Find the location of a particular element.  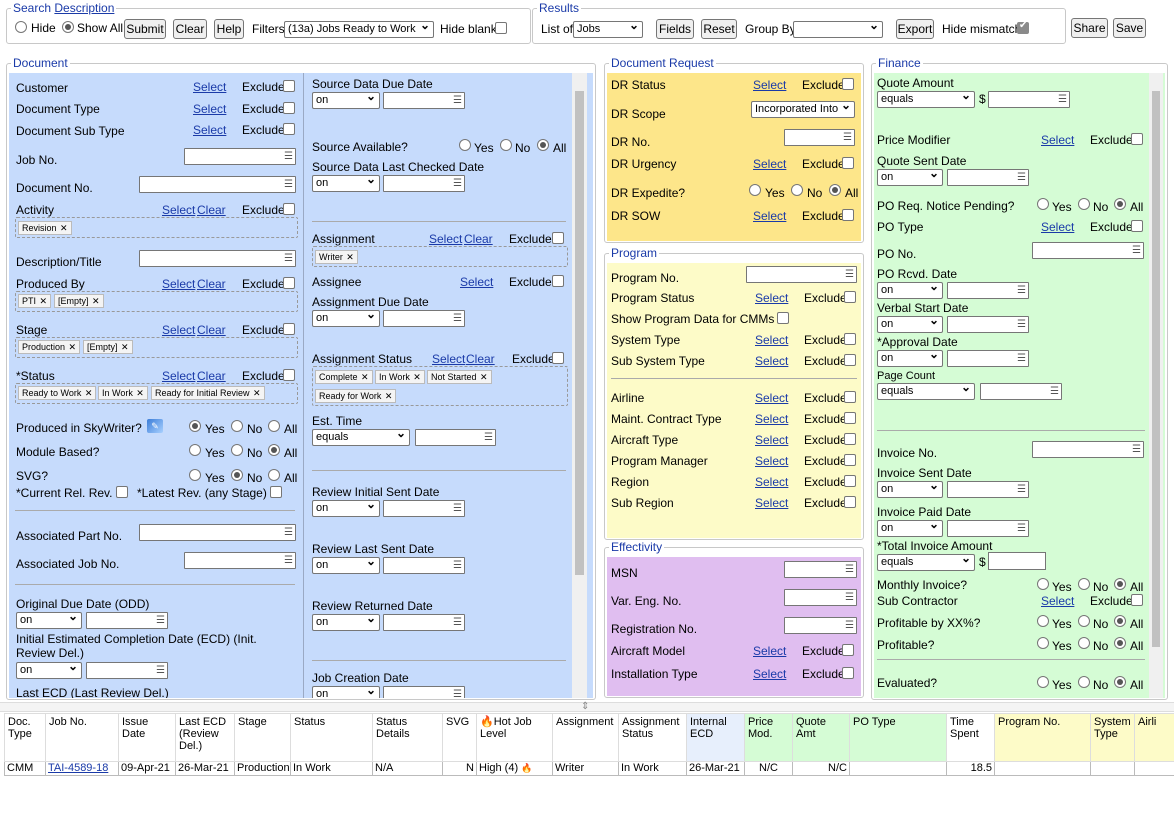

group-by-select is located at coordinates (838, 29).